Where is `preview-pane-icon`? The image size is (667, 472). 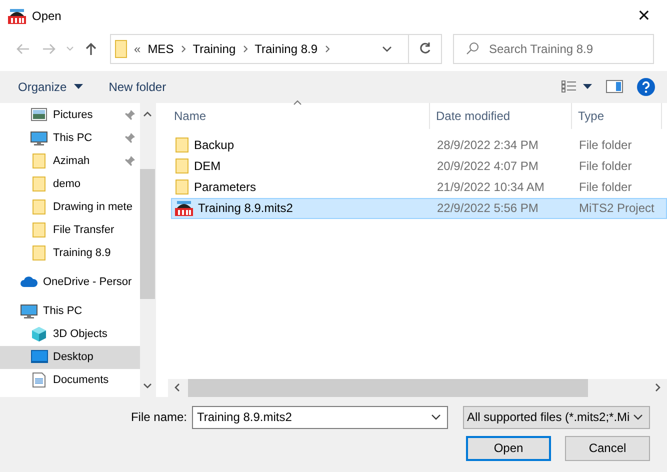 preview-pane-icon is located at coordinates (614, 87).